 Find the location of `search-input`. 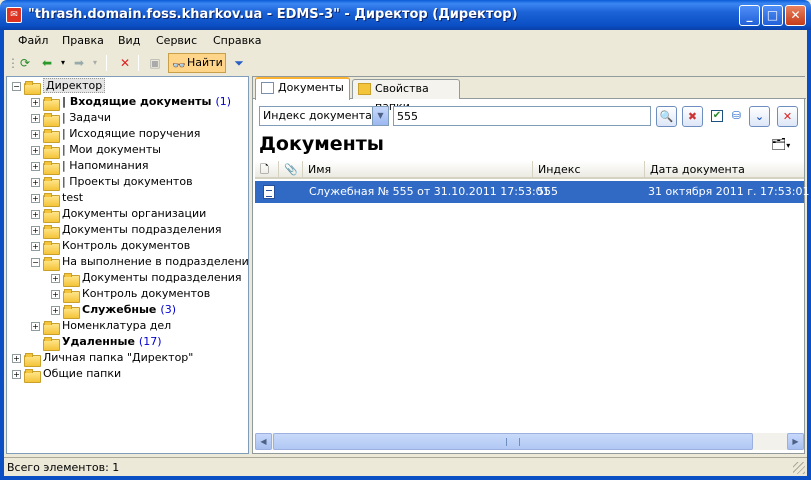

search-input is located at coordinates (522, 116).